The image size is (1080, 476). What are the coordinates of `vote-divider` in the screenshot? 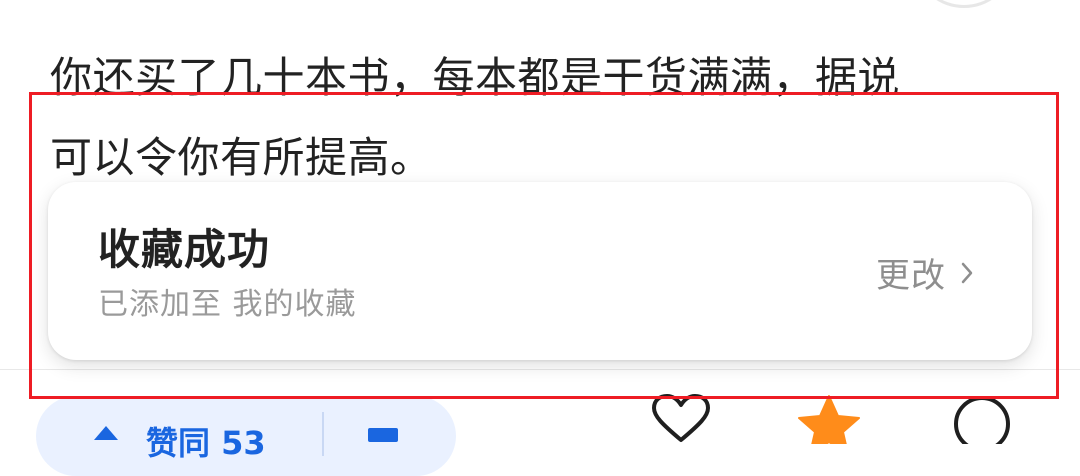 It's located at (323, 434).